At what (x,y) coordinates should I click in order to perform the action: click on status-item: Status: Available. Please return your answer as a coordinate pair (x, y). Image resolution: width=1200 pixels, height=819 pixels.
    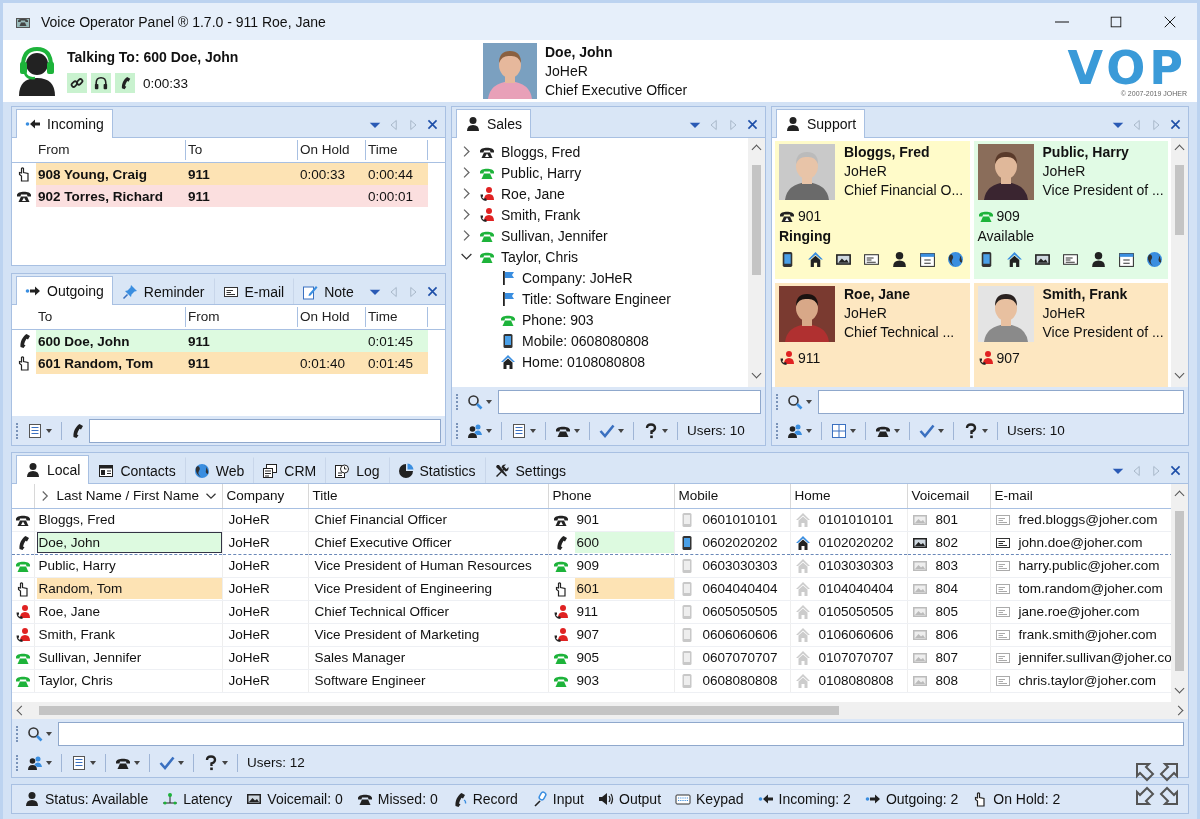
    Looking at the image, I should click on (86, 799).